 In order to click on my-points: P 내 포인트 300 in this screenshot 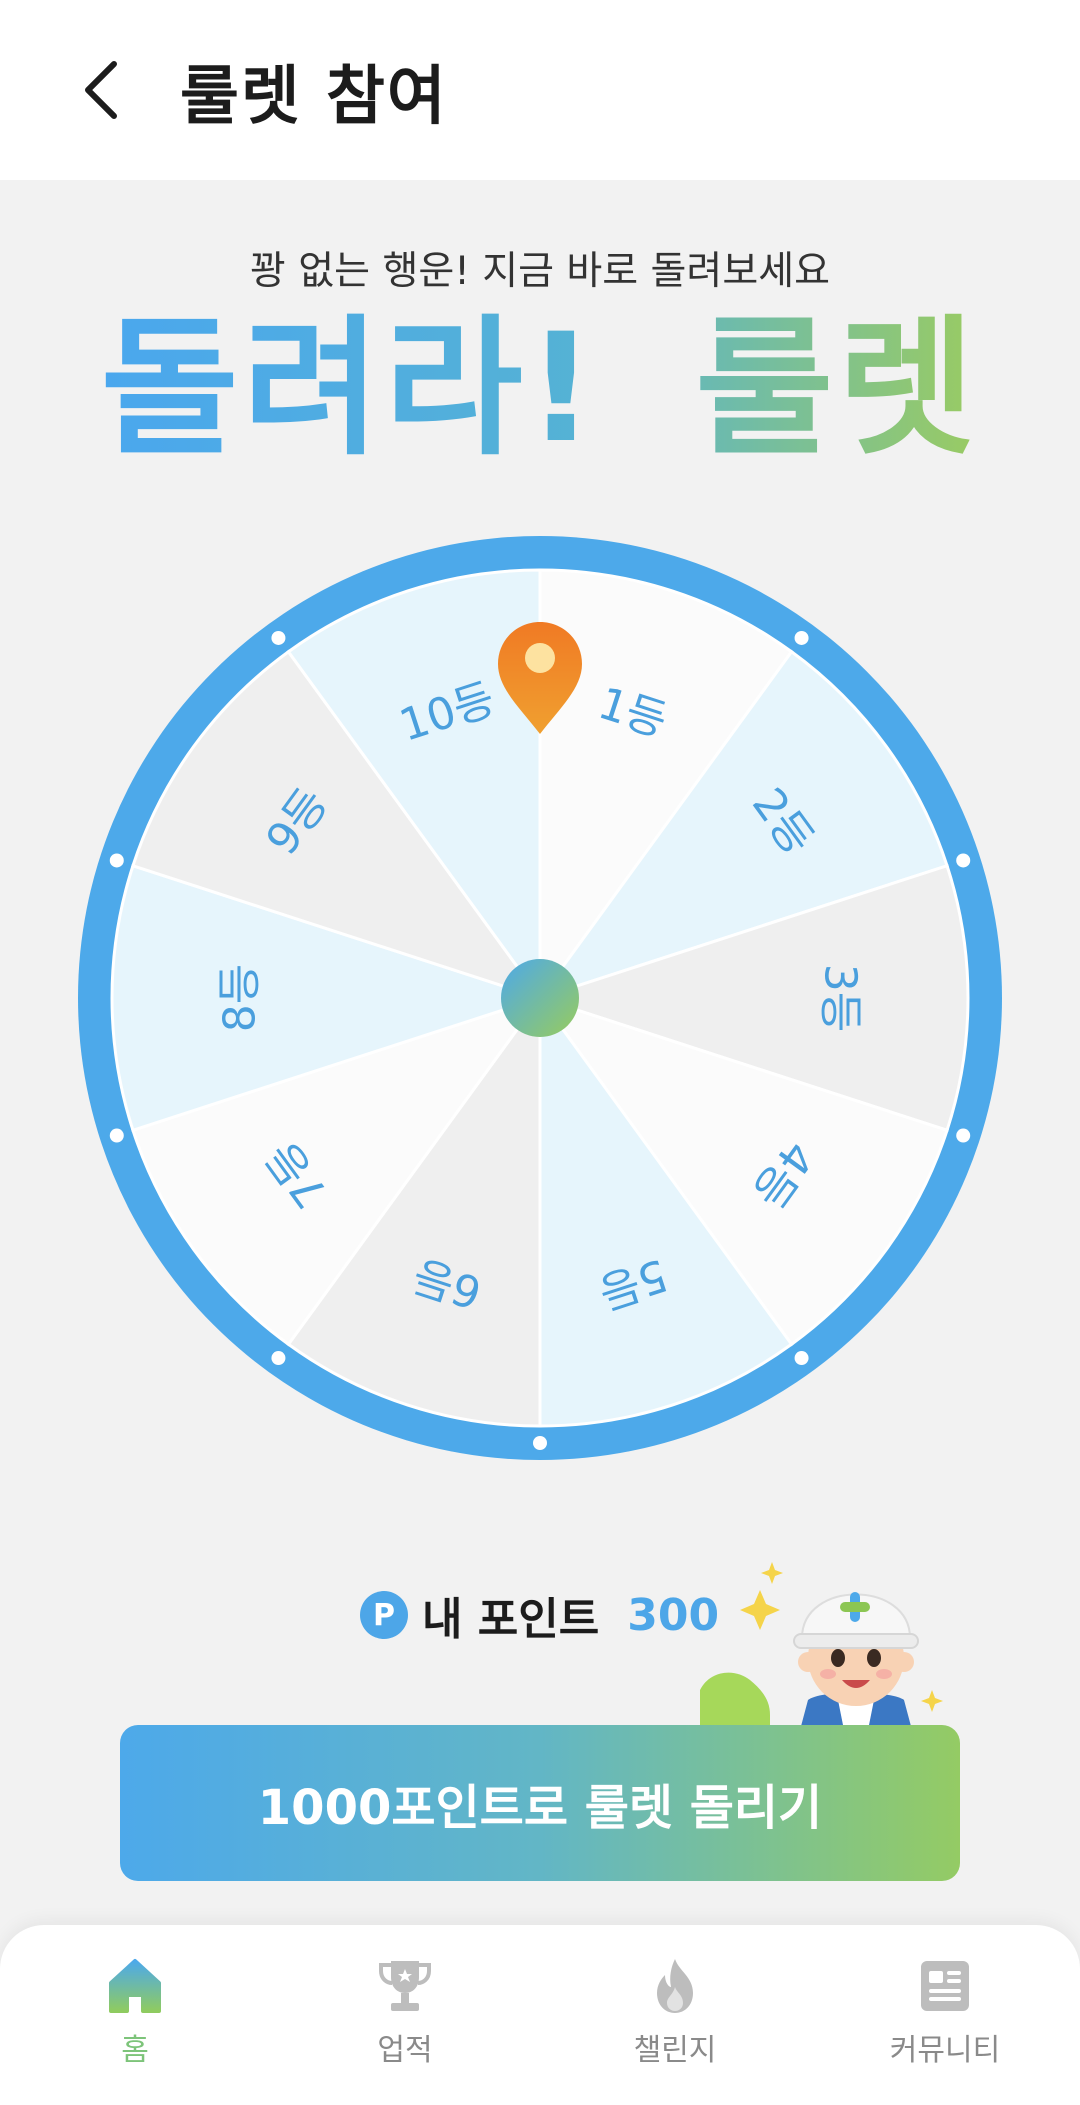, I will do `click(539, 1615)`.